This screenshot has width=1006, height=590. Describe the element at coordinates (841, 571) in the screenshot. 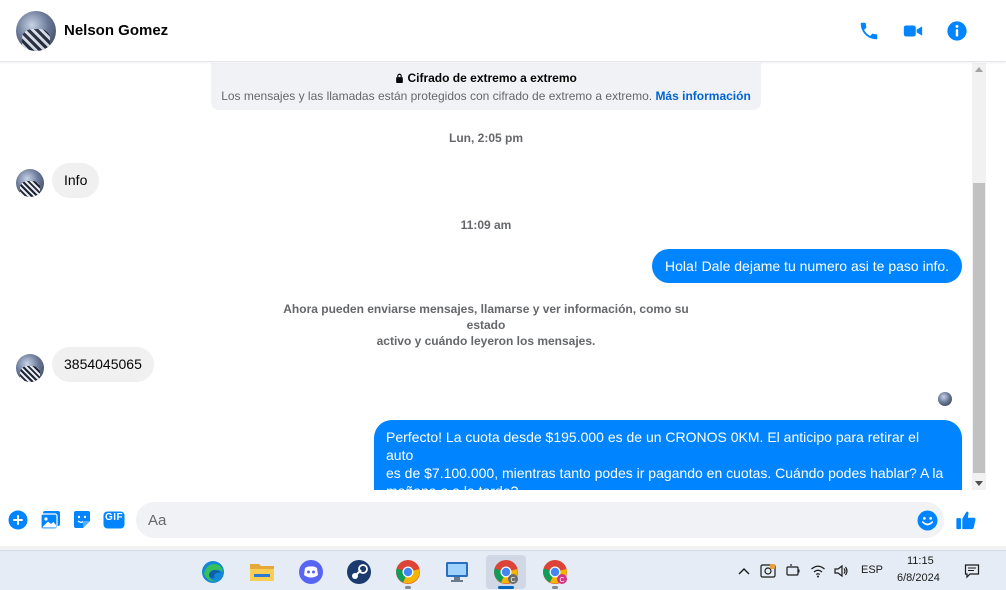

I see `volume-icon` at that location.